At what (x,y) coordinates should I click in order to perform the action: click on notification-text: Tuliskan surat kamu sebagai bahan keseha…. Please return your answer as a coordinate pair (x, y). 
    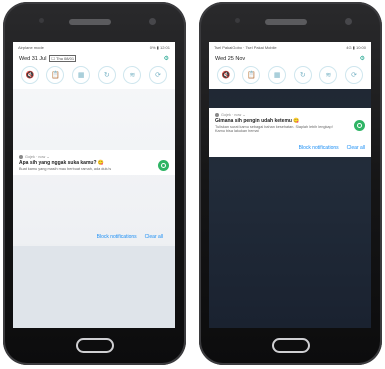
    Looking at the image, I should click on (274, 129).